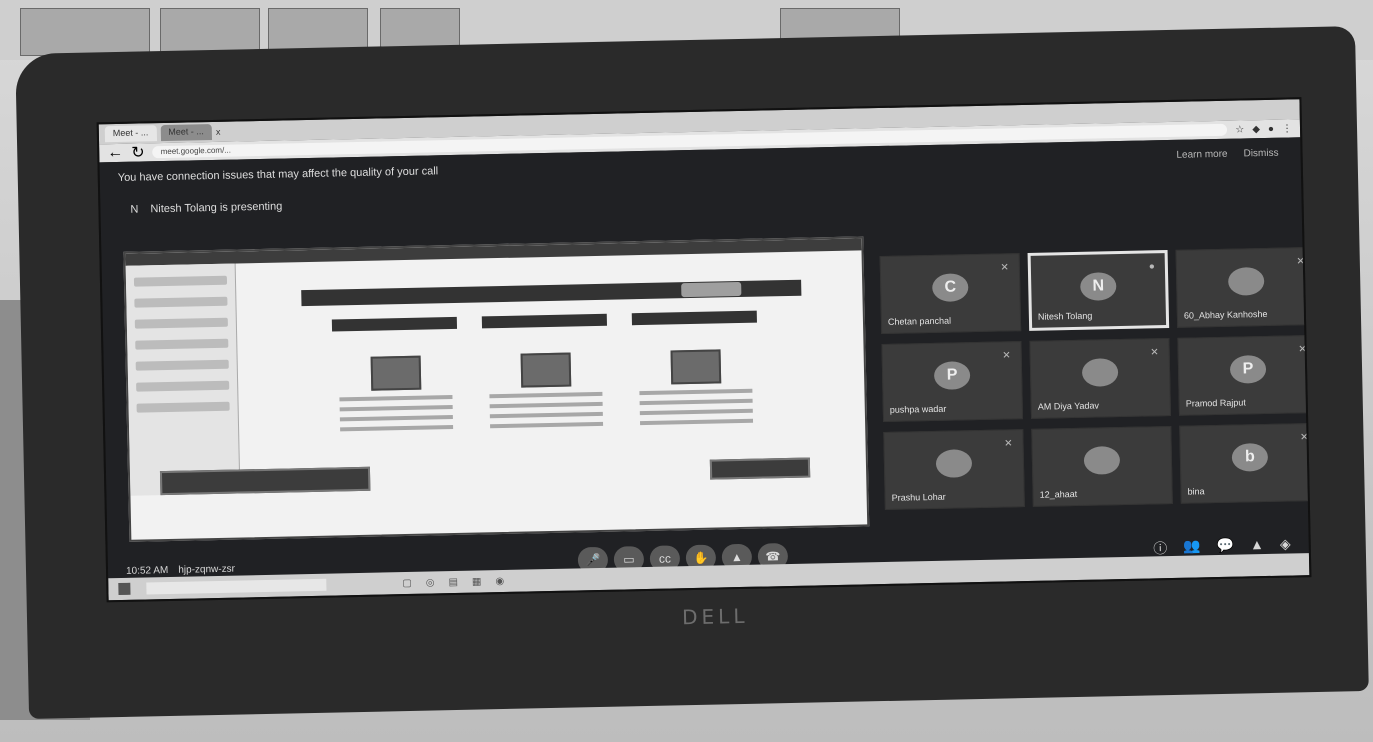 The height and width of the screenshot is (742, 1373). I want to click on meeting-code: hjp-zqnw-zsr, so click(207, 569).